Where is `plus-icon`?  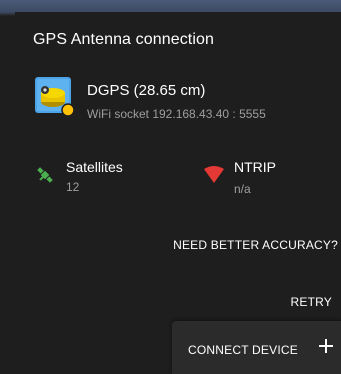 plus-icon is located at coordinates (326, 346).